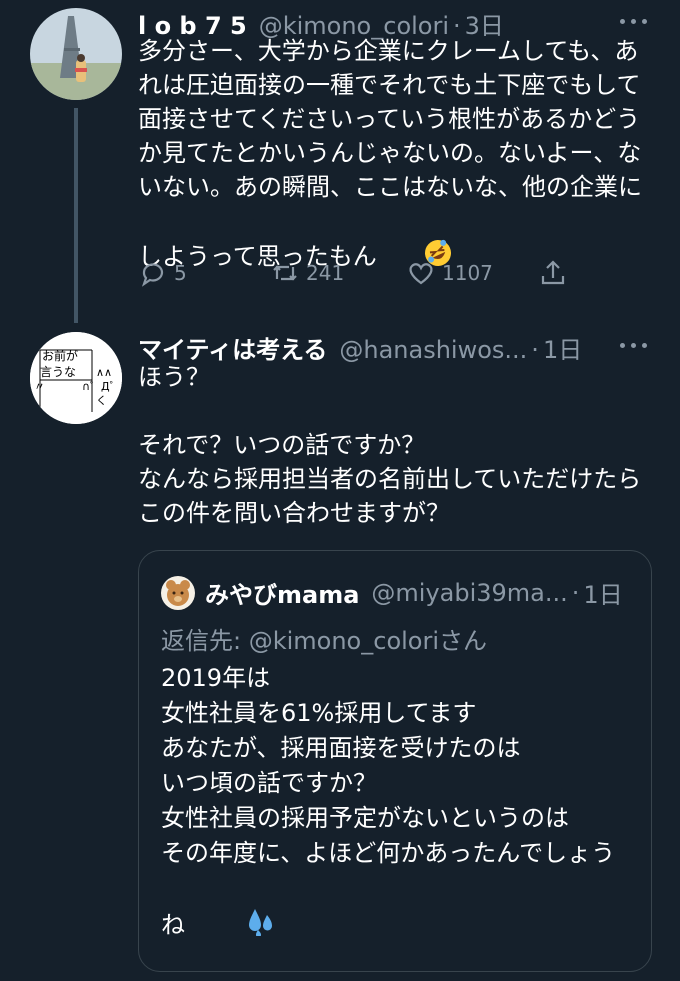 This screenshot has height=981, width=680. What do you see at coordinates (463, 641) in the screenshot?
I see `reply-suffix: さん` at bounding box center [463, 641].